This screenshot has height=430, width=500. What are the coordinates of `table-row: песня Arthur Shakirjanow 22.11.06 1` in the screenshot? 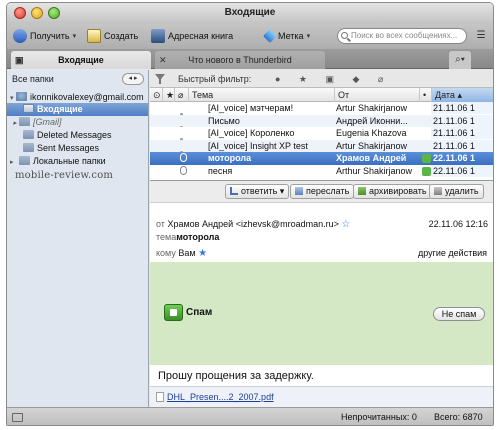 It's located at (321, 171).